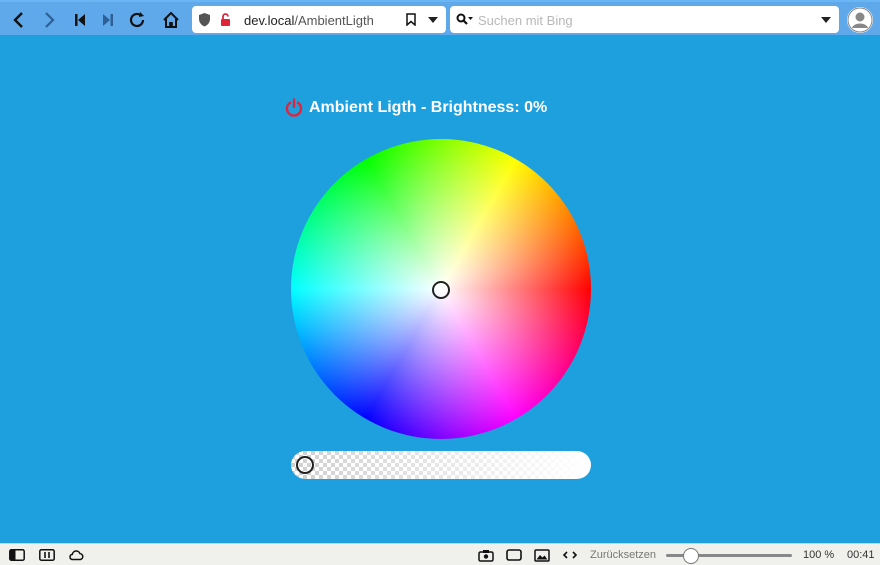 This screenshot has height=565, width=880. I want to click on rewind-button, so click(80, 20).